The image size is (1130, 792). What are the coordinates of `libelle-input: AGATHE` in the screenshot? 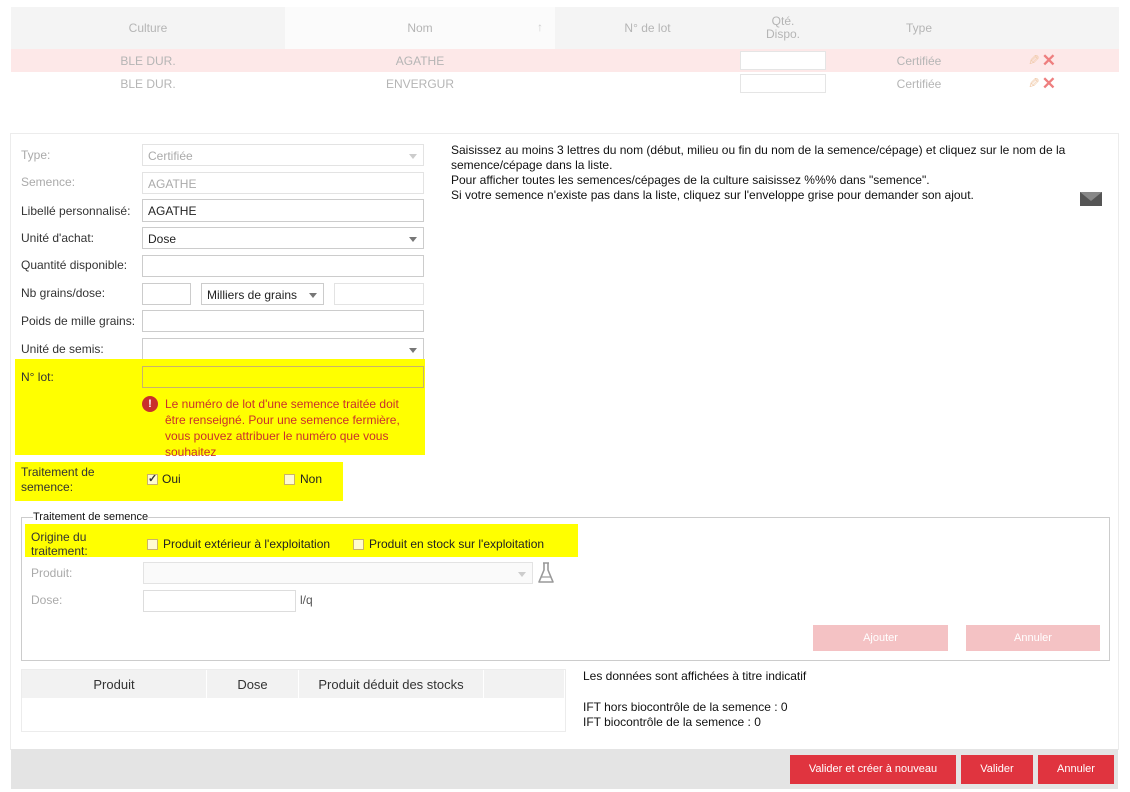 It's located at (283, 210).